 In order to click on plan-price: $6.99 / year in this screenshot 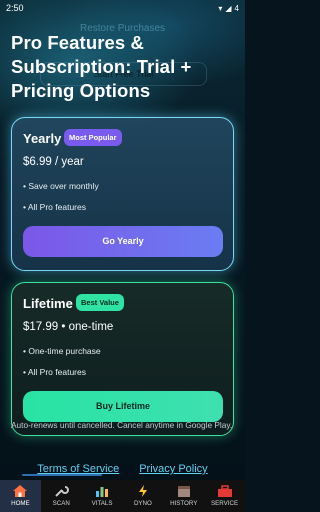, I will do `click(53, 162)`.